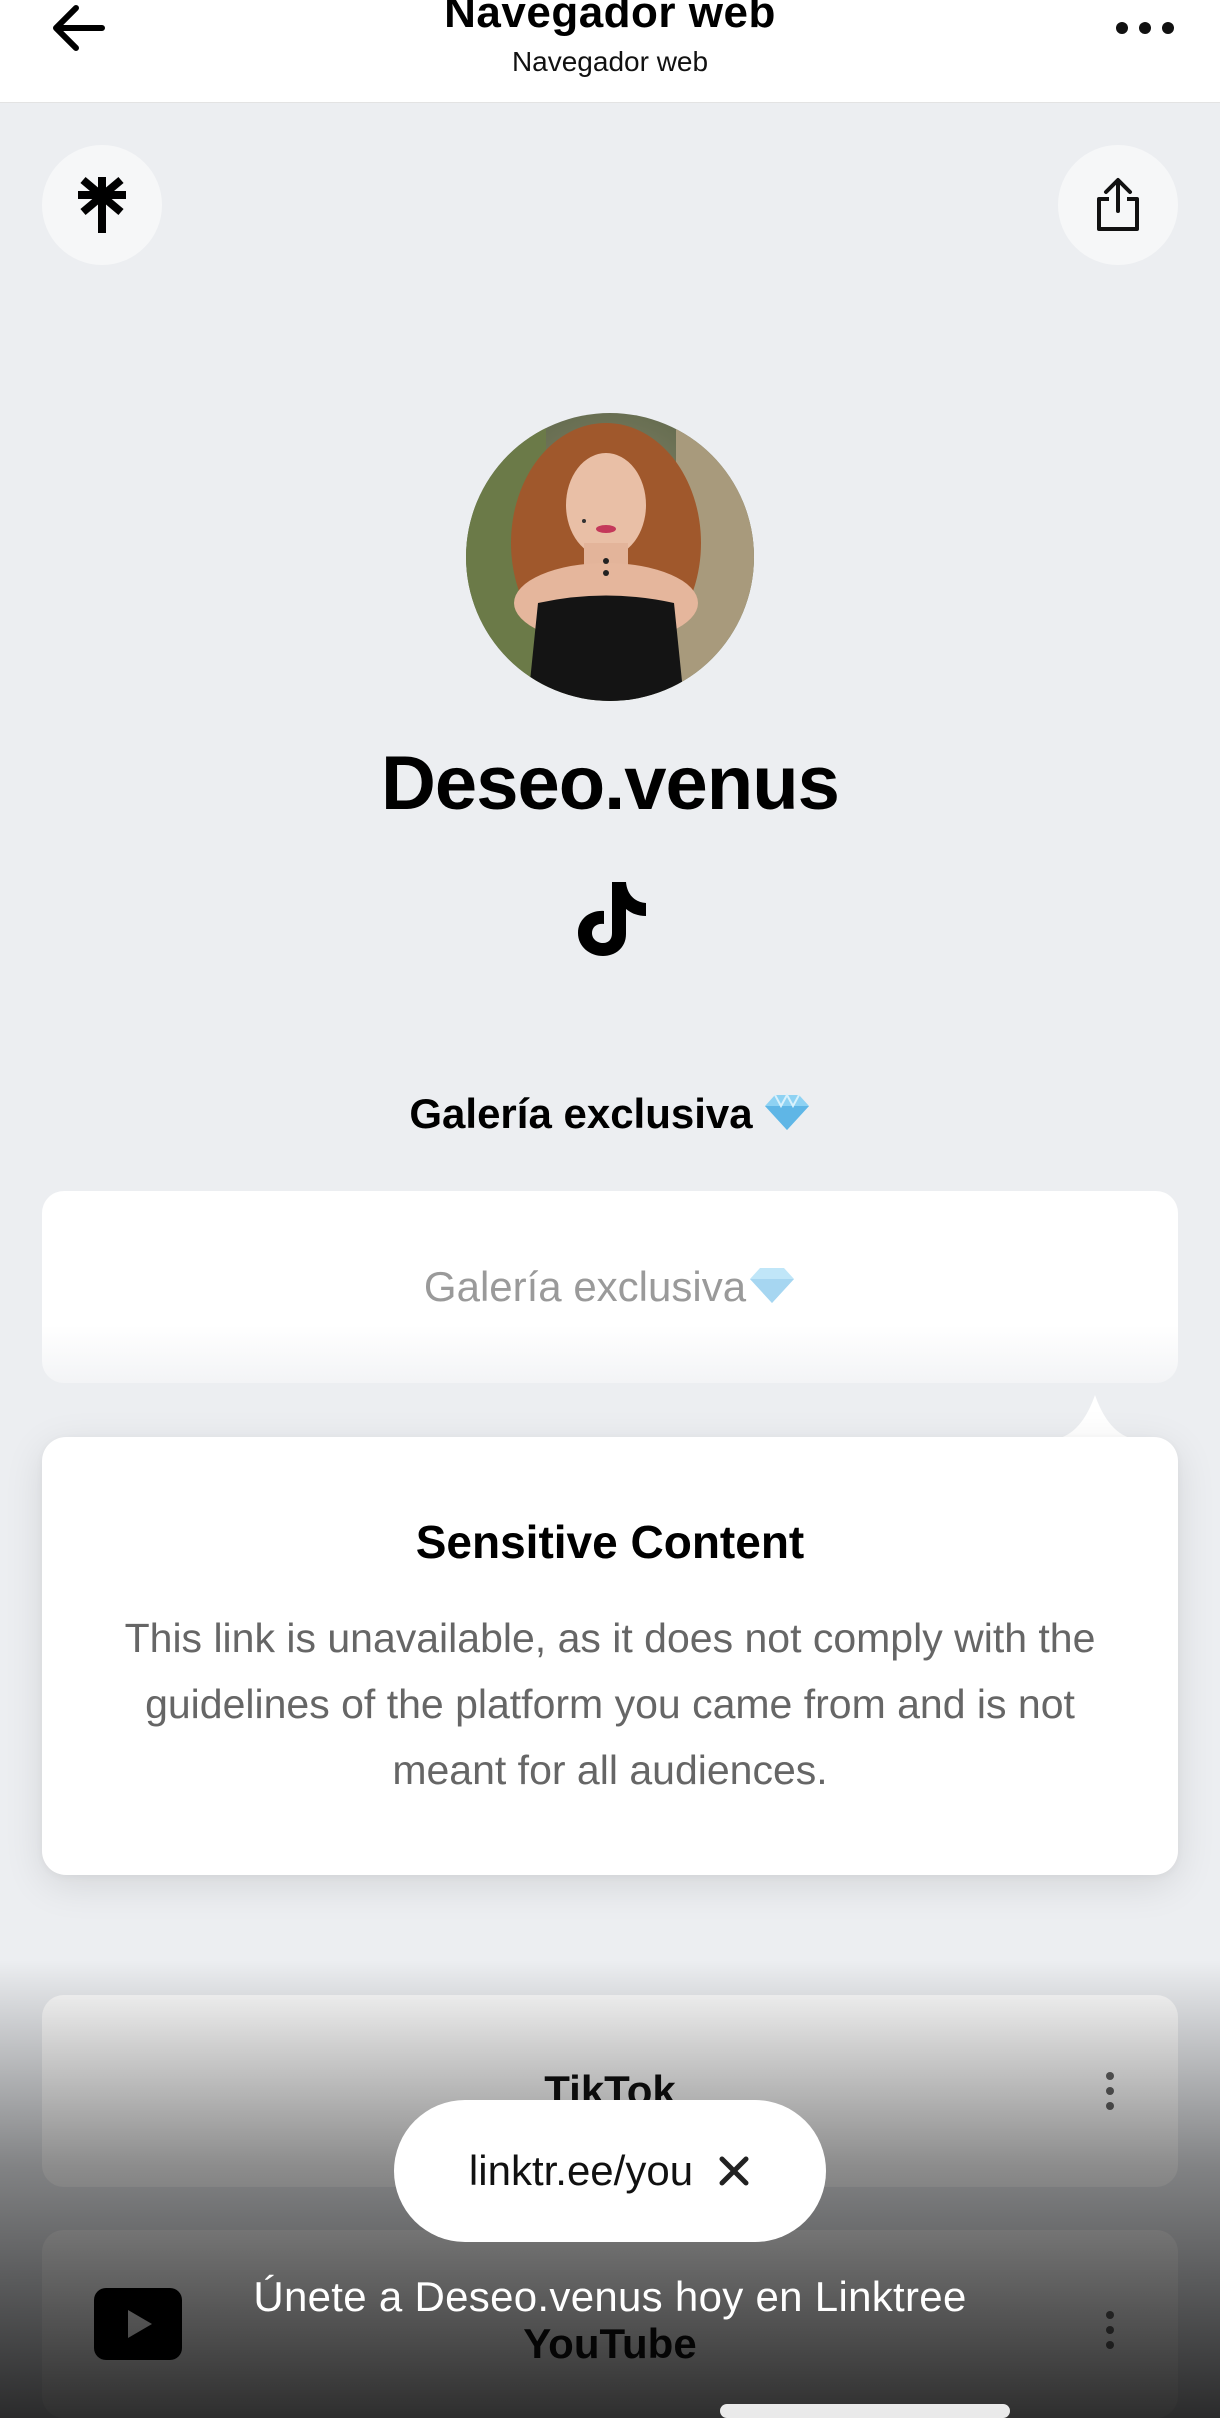 Image resolution: width=1220 pixels, height=2418 pixels. I want to click on browser-top-bar: Navegador web Navegador web, so click(610, 51).